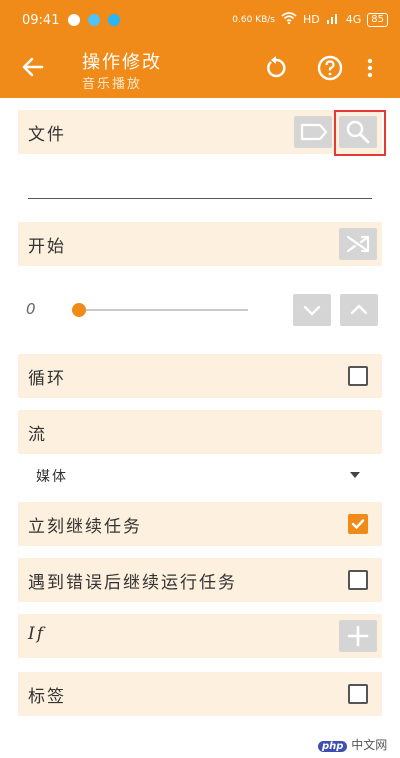 Image resolution: width=400 pixels, height=758 pixels. I want to click on shuffle-icon, so click(358, 244).